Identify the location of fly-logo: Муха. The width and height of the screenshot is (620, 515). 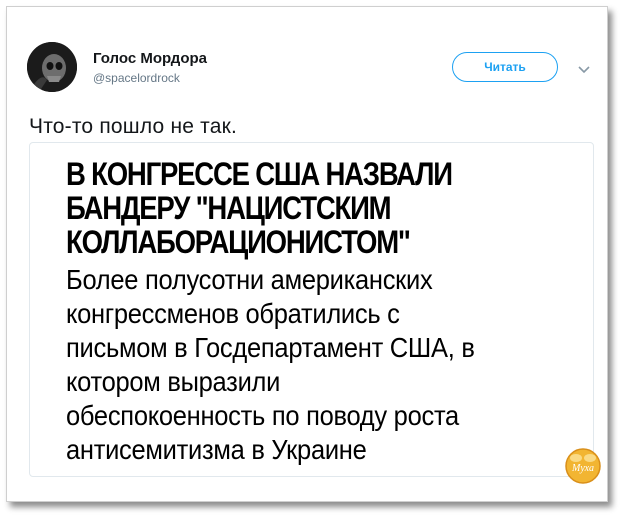
(583, 466).